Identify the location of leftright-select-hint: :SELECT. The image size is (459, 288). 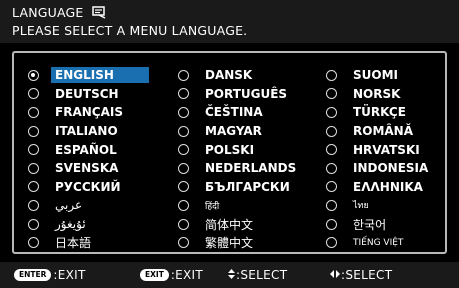
(361, 275).